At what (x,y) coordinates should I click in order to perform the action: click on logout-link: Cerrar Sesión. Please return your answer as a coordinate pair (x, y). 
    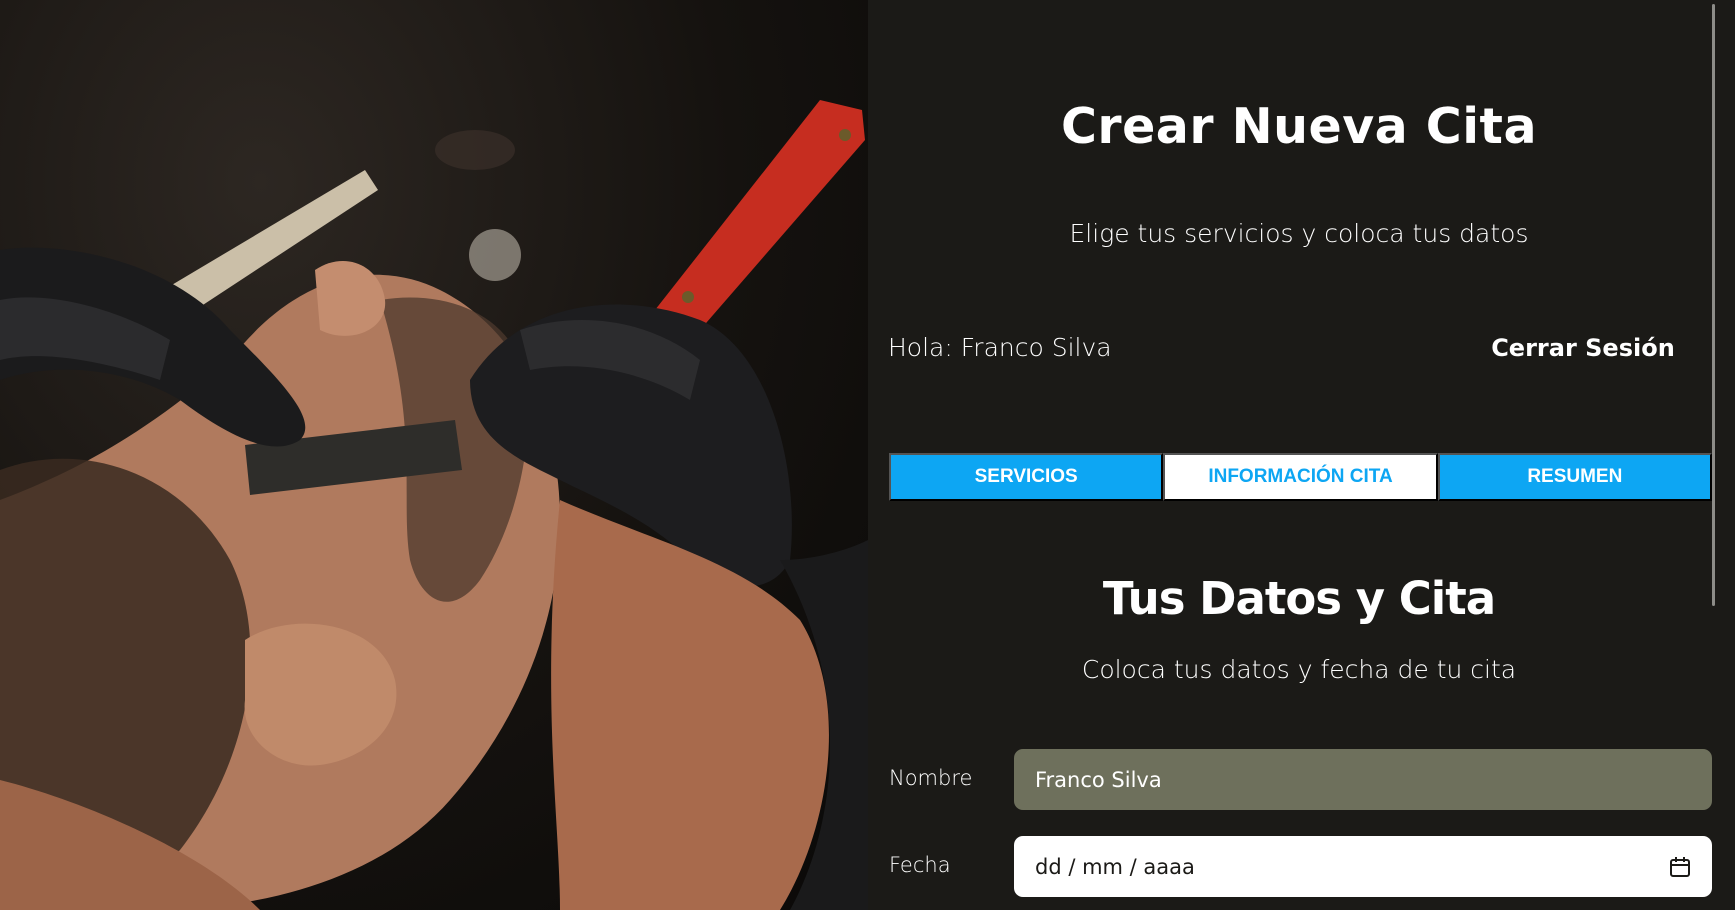
    Looking at the image, I should click on (1583, 348).